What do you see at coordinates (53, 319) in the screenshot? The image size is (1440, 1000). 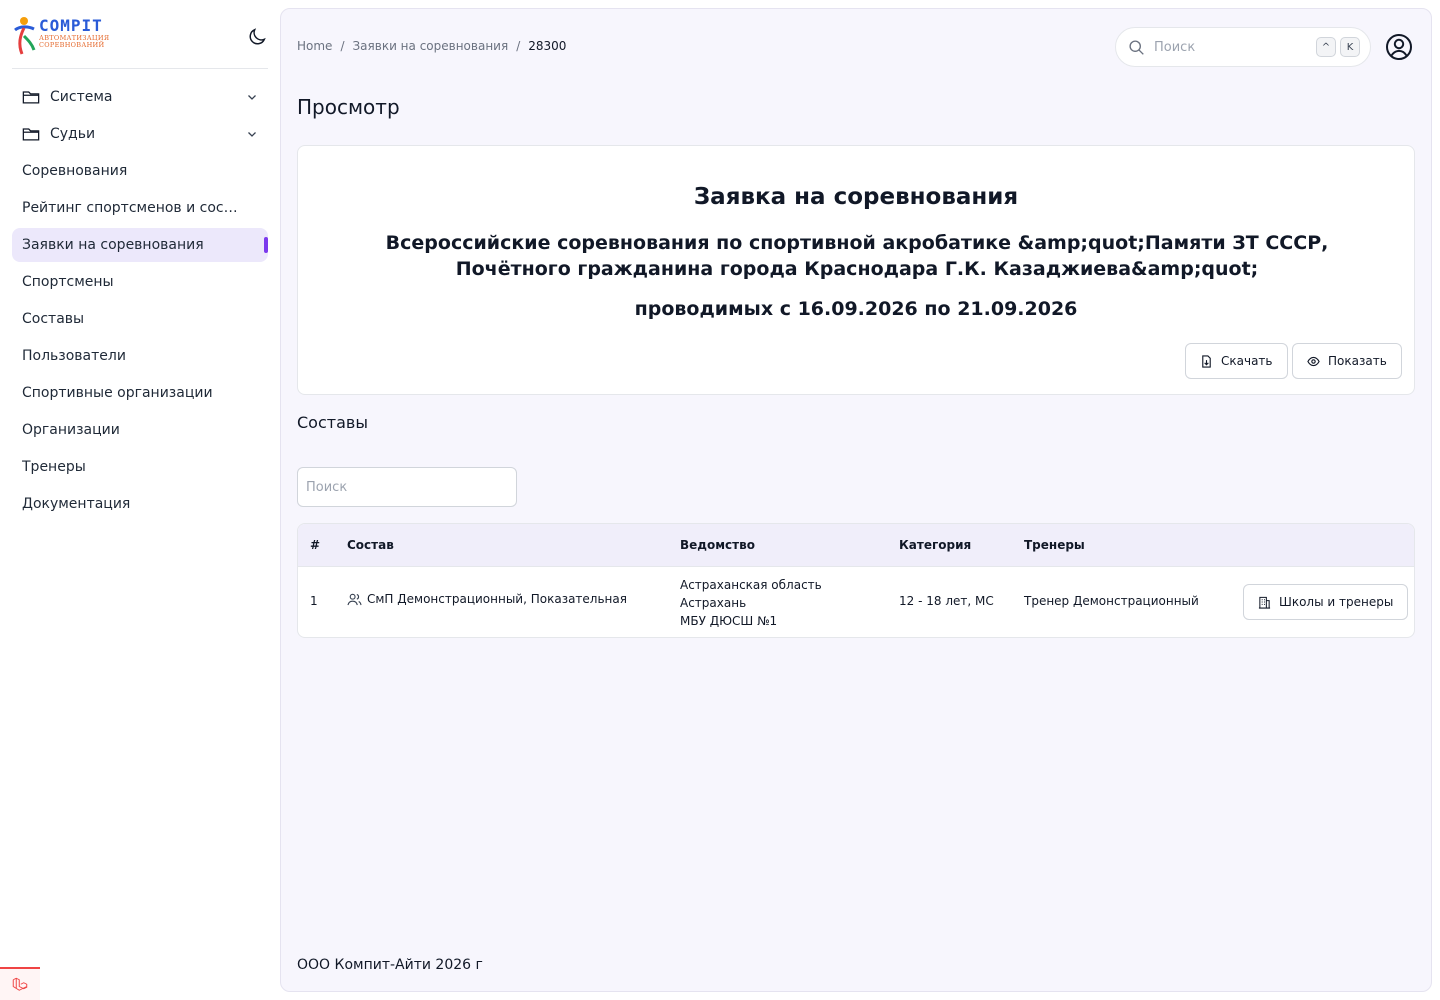 I see `sidebar-item-label: Составы` at bounding box center [53, 319].